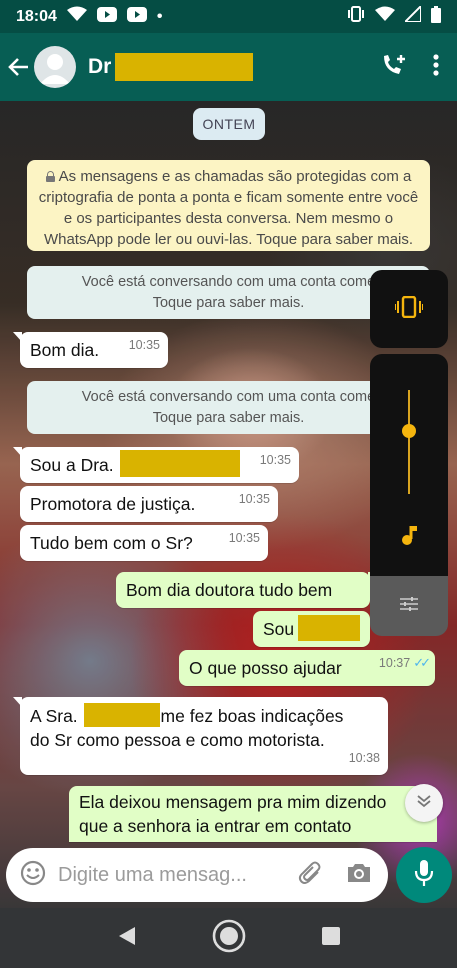 This screenshot has width=457, height=968. Describe the element at coordinates (252, 716) in the screenshot. I see `message-text-suffix: me fez boas indicações` at that location.